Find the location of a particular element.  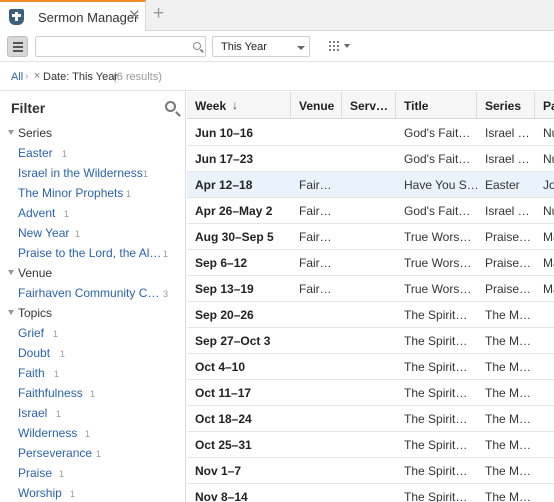

filter-item-label: Praise is located at coordinates (35, 473).